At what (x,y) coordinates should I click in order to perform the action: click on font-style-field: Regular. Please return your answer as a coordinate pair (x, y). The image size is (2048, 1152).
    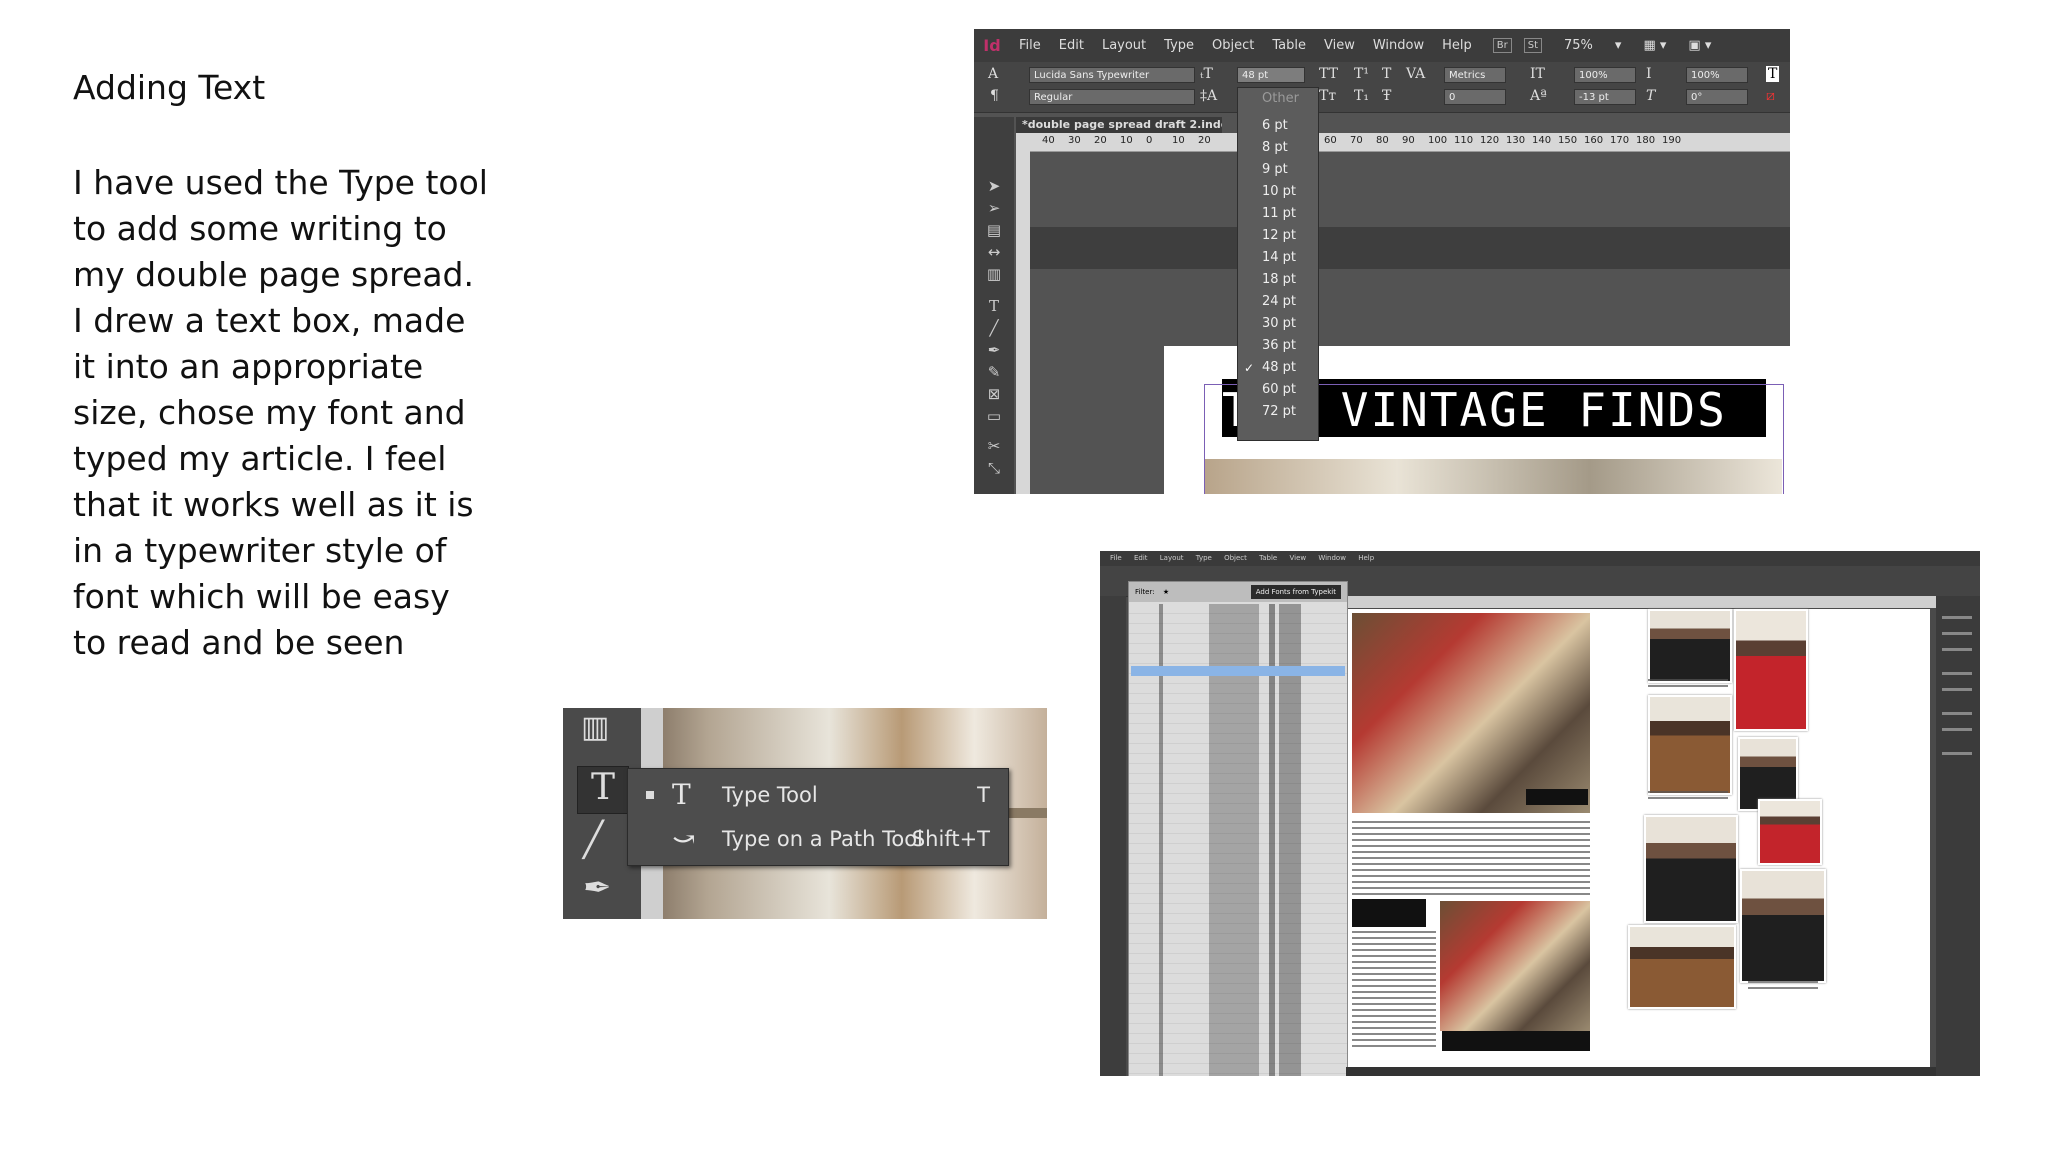
    Looking at the image, I should click on (1112, 97).